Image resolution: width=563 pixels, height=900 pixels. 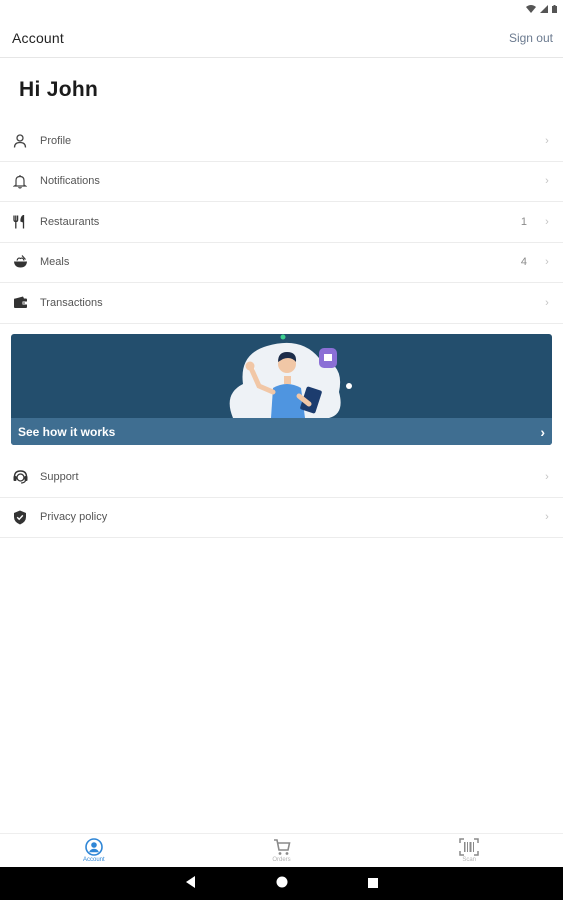 What do you see at coordinates (20, 222) in the screenshot?
I see `fork-knife-icon` at bounding box center [20, 222].